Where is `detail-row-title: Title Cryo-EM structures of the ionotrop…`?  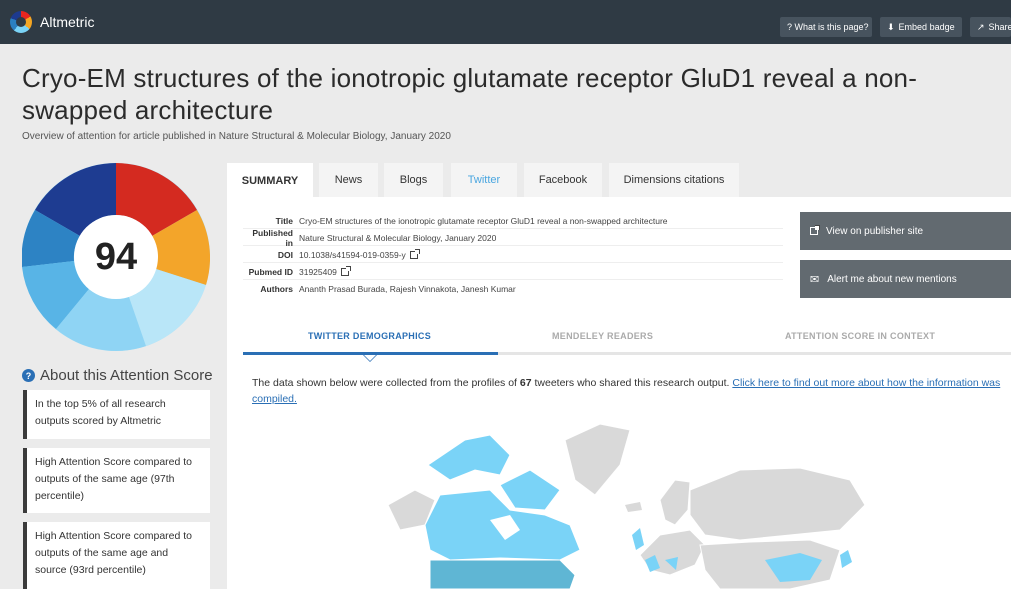 detail-row-title: Title Cryo-EM structures of the ionotrop… is located at coordinates (513, 221).